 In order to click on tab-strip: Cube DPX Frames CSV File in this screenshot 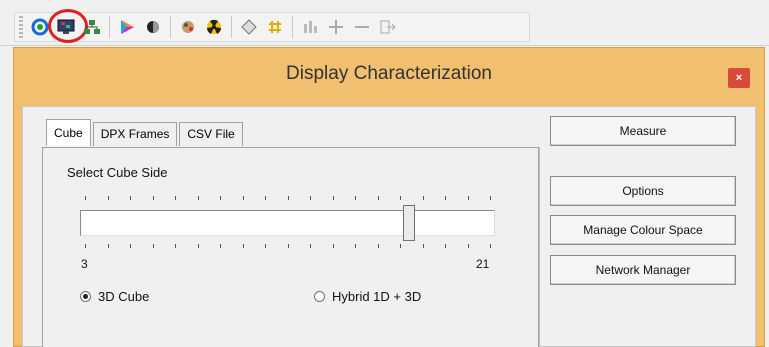, I will do `click(145, 132)`.